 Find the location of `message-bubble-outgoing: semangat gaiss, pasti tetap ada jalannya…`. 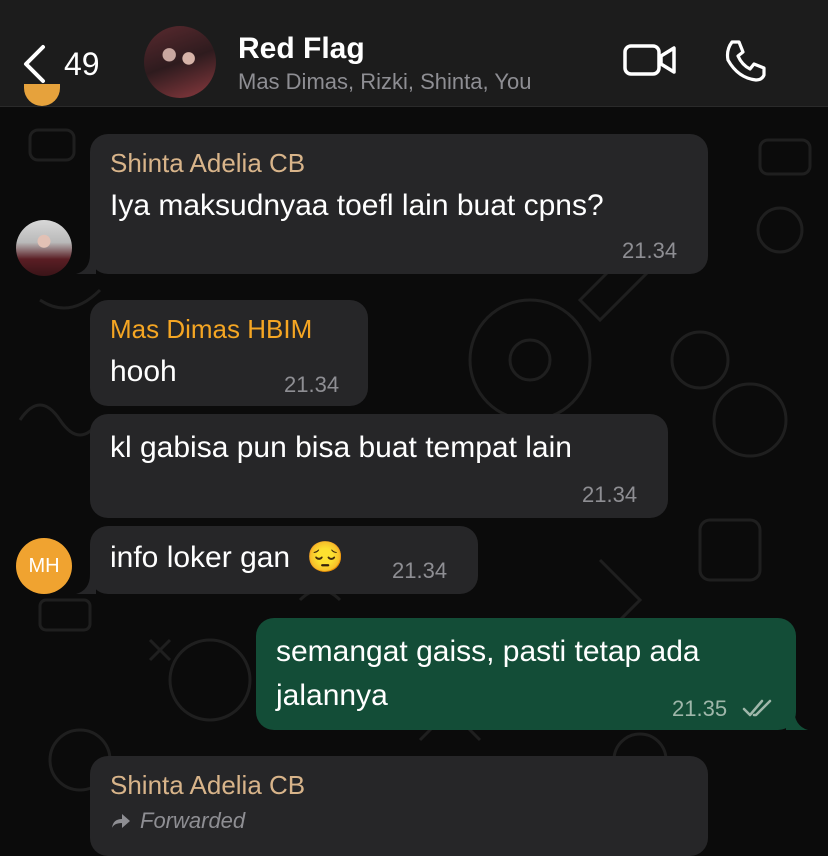

message-bubble-outgoing: semangat gaiss, pasti tetap ada jalannya… is located at coordinates (526, 674).